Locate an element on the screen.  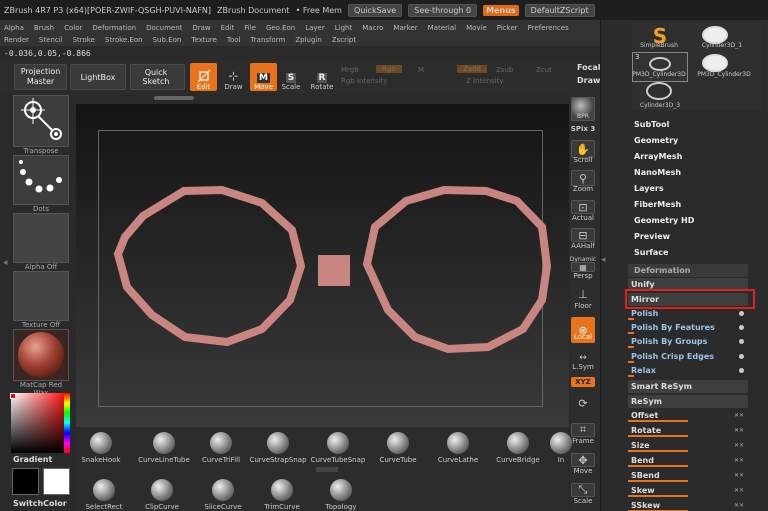
hue-strip is located at coordinates (67, 423).